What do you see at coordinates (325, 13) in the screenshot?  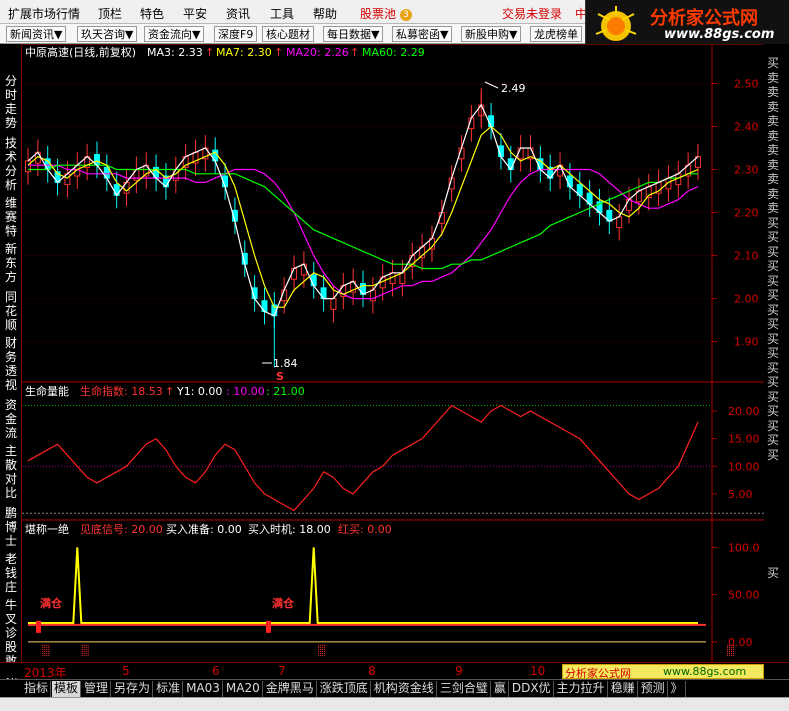 I see `menu-help: 帮助` at bounding box center [325, 13].